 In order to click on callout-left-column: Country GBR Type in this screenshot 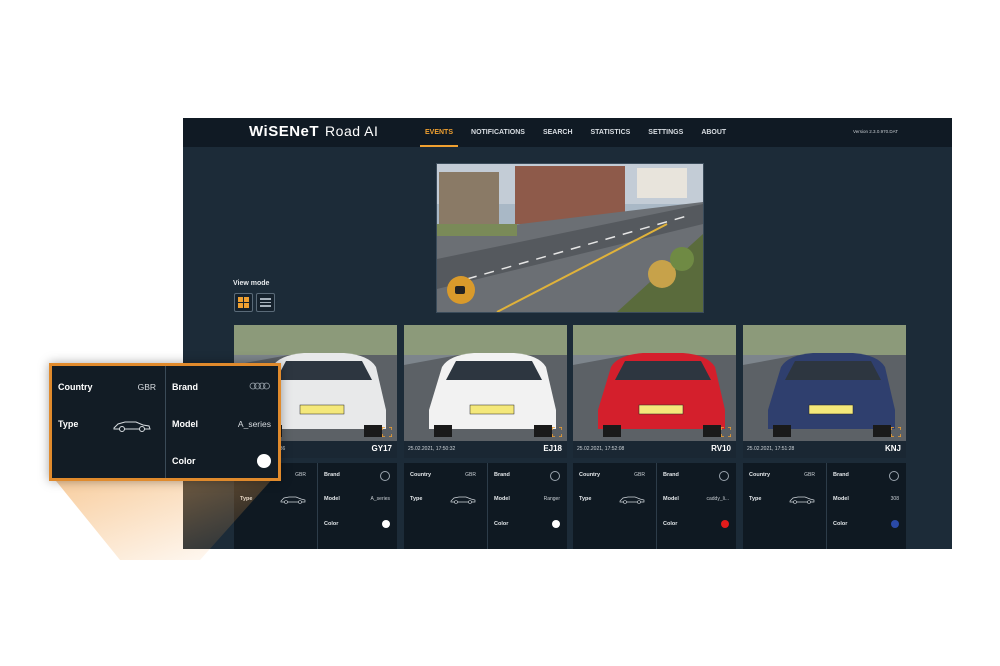, I will do `click(108, 422)`.